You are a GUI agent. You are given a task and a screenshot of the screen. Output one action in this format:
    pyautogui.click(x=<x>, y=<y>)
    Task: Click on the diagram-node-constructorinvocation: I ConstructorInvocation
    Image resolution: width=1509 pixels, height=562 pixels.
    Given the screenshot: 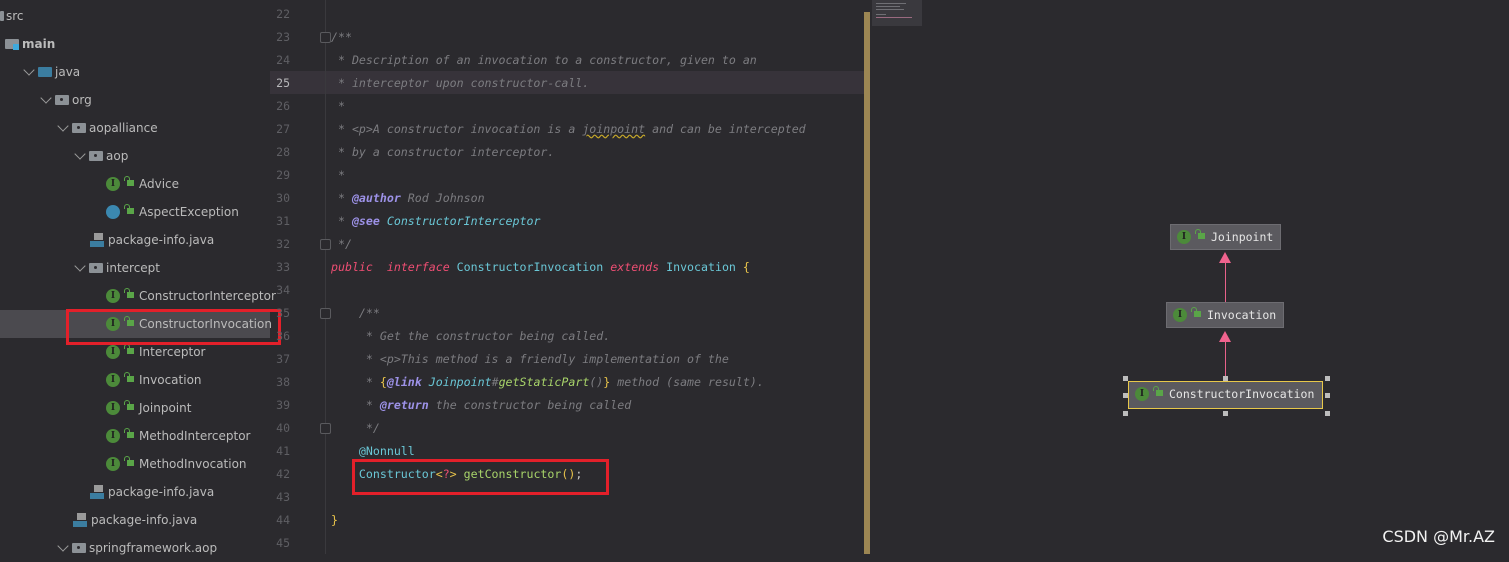 What is the action you would take?
    pyautogui.click(x=1225, y=395)
    